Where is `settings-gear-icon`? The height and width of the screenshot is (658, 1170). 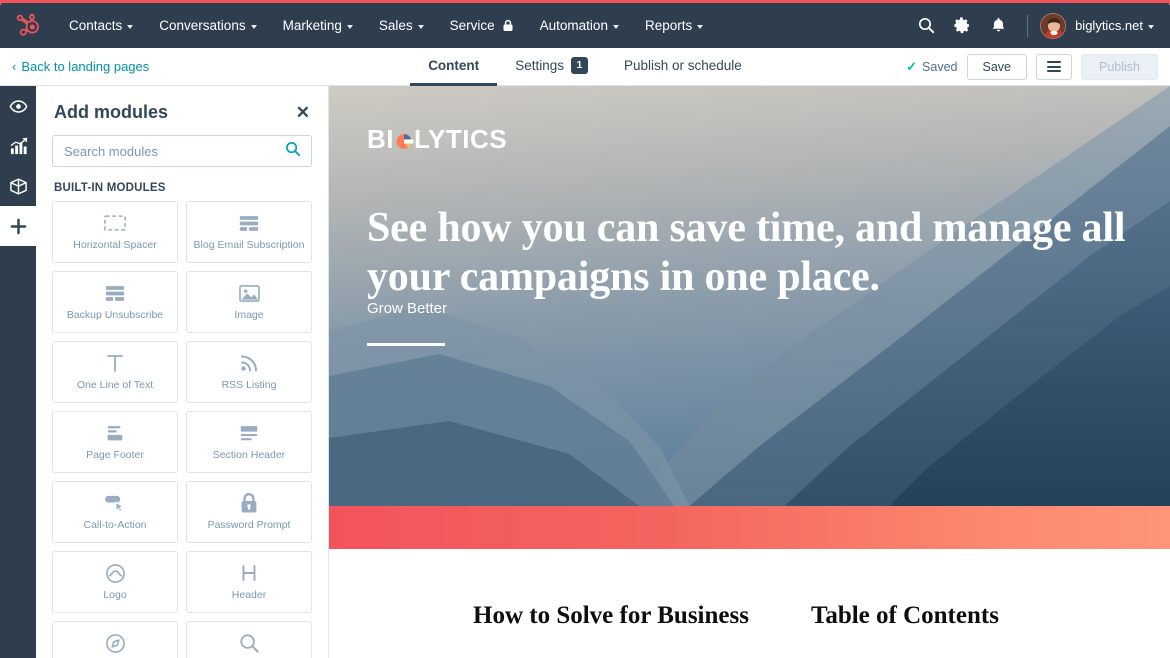
settings-gear-icon is located at coordinates (962, 26).